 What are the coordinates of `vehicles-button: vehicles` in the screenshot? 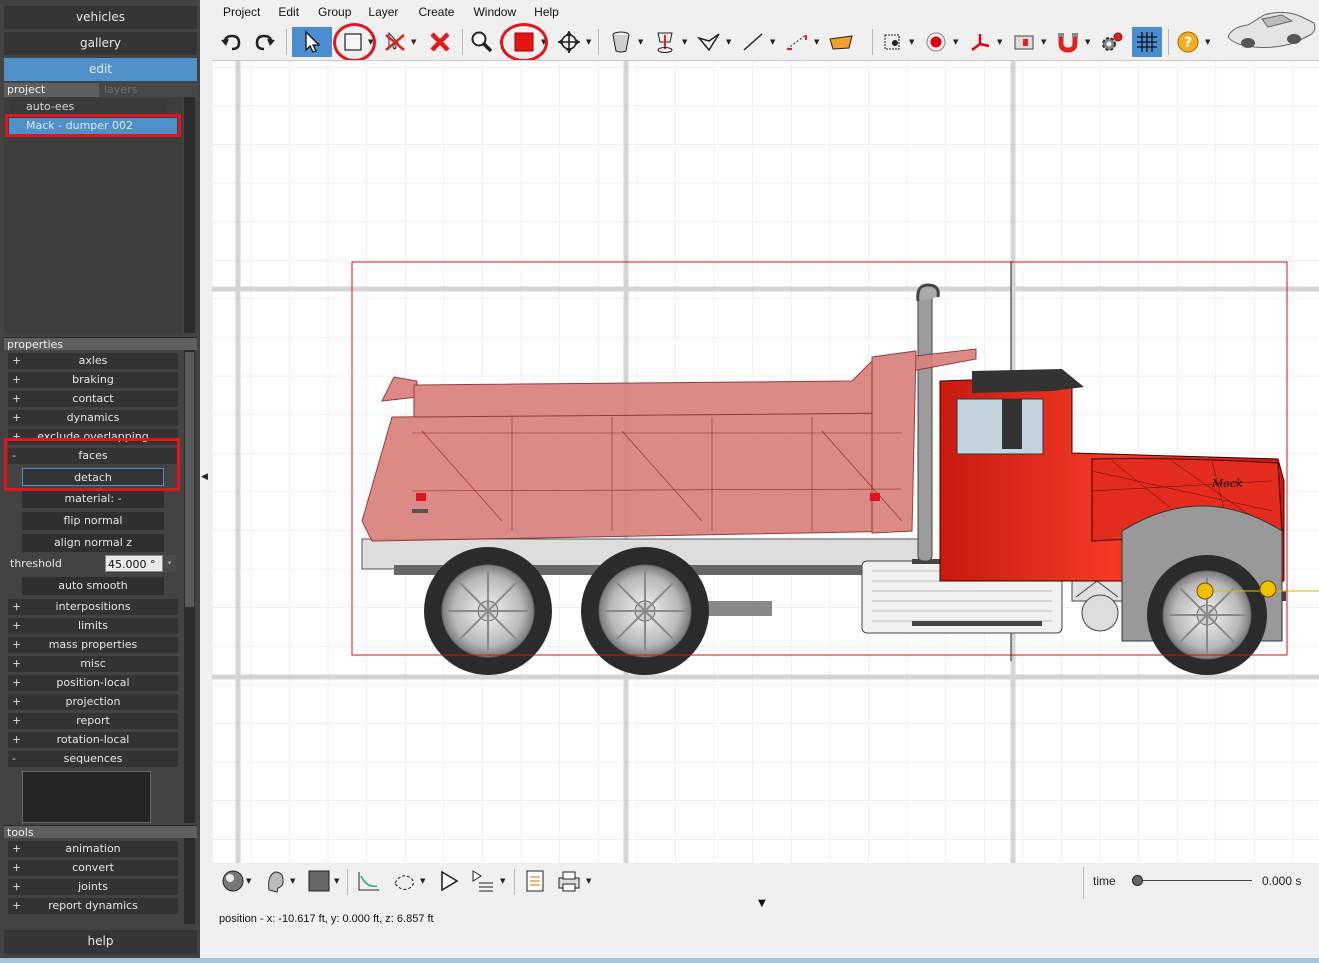 It's located at (100, 17).